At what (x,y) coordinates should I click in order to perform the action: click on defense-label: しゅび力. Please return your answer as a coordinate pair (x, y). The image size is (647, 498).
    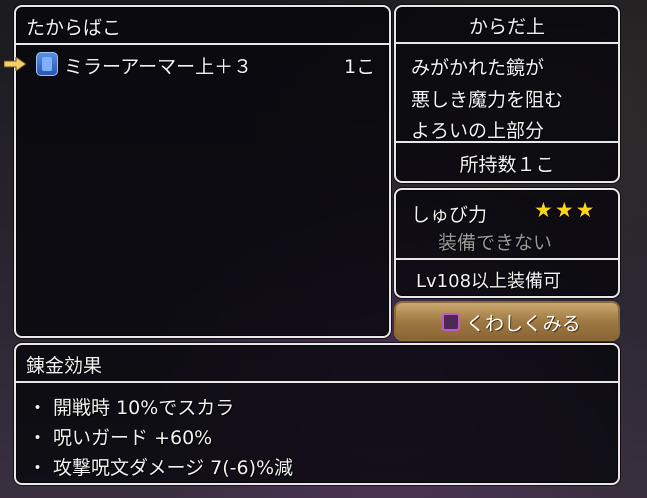
    Looking at the image, I should click on (449, 215).